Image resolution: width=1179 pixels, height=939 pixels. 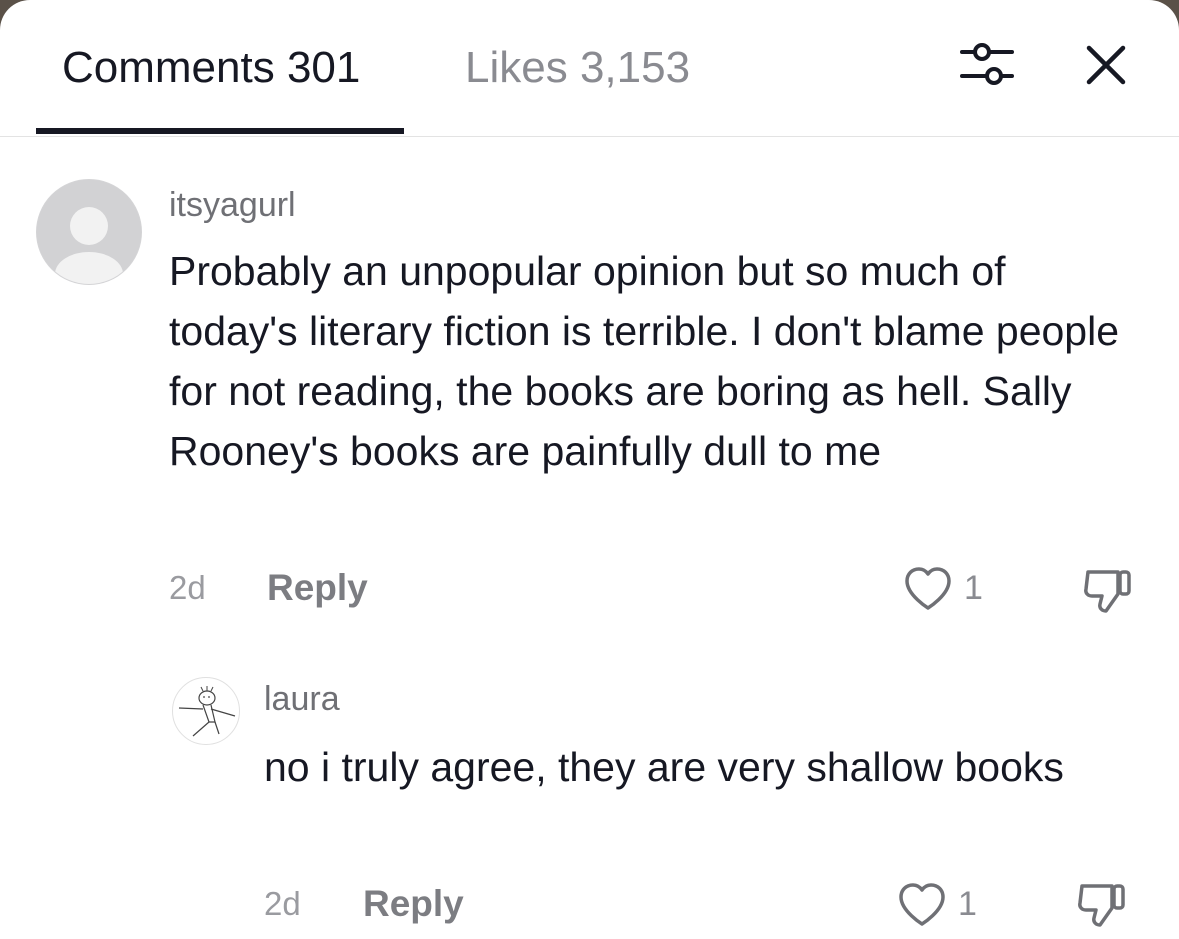 What do you see at coordinates (220, 131) in the screenshot?
I see `active-tab-indicator` at bounding box center [220, 131].